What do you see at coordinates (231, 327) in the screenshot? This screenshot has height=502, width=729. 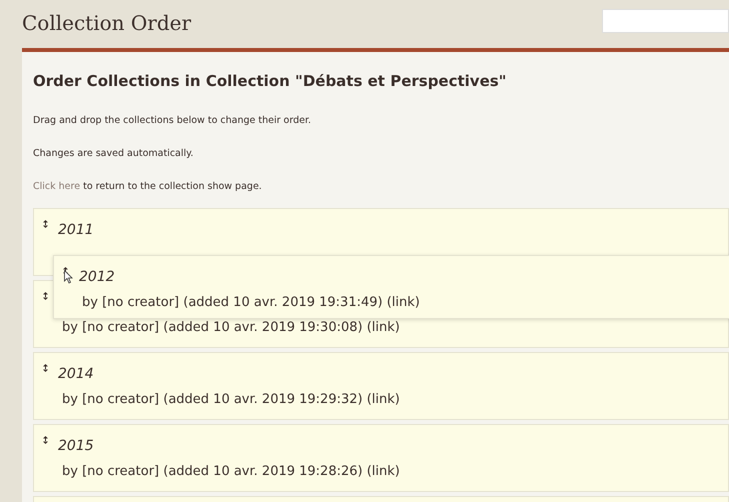 I see `collection-byline: by [no creator] (added 10 avr. 2019 19:30:08) (link)` at bounding box center [231, 327].